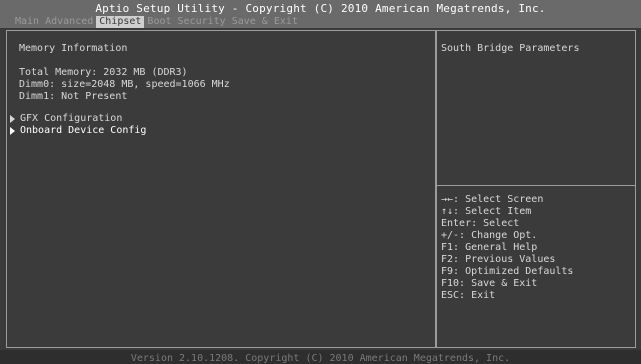  What do you see at coordinates (480, 223) in the screenshot?
I see `key-help-enter: Enter: Select` at bounding box center [480, 223].